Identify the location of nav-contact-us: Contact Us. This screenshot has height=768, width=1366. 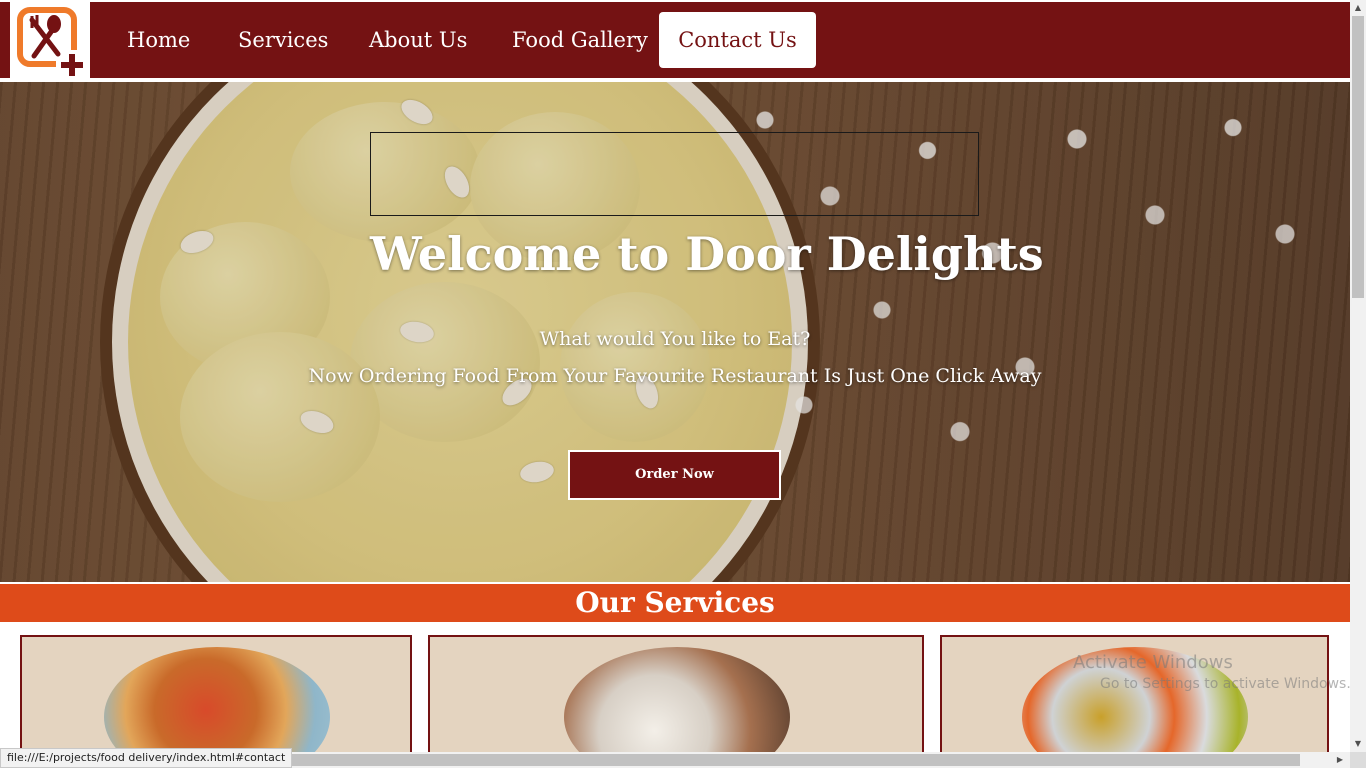
(737, 40).